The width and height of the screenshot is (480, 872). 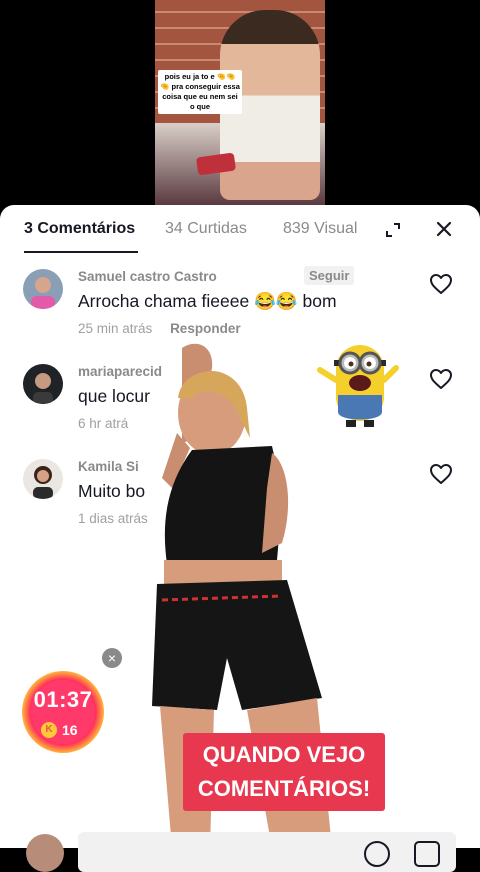 I want to click on comment-time: 6 hr atrá, so click(x=103, y=423).